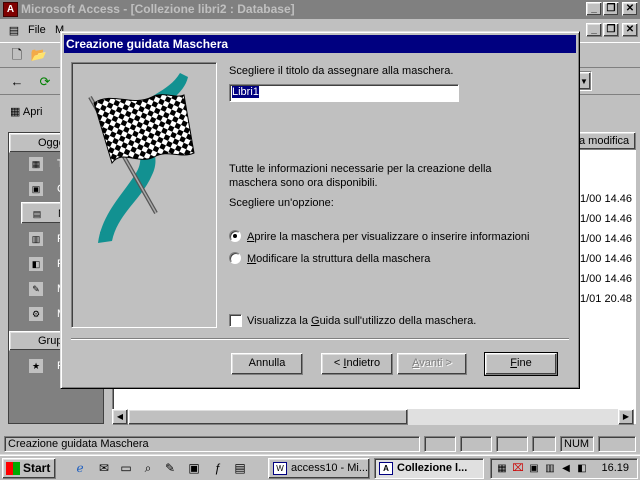 The height and width of the screenshot is (480, 640). Describe the element at coordinates (45, 82) in the screenshot. I see `refresh-icon: ⟳` at that location.